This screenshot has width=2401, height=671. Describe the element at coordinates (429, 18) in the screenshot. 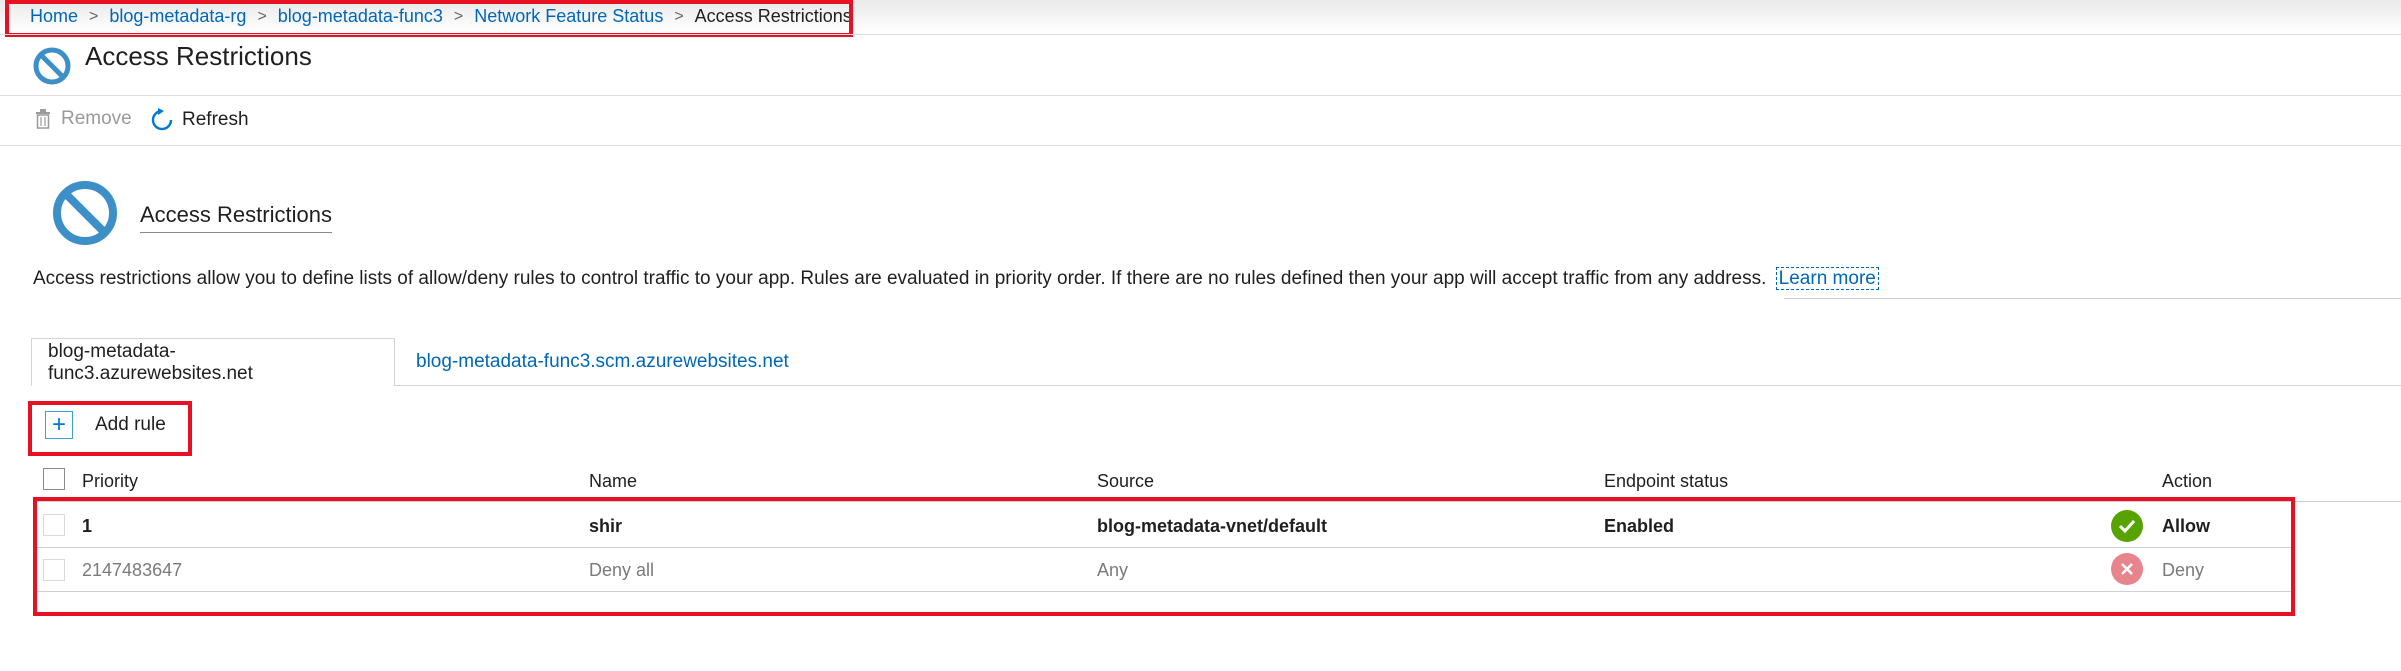

I see `breadcrumb-highlight-box` at that location.